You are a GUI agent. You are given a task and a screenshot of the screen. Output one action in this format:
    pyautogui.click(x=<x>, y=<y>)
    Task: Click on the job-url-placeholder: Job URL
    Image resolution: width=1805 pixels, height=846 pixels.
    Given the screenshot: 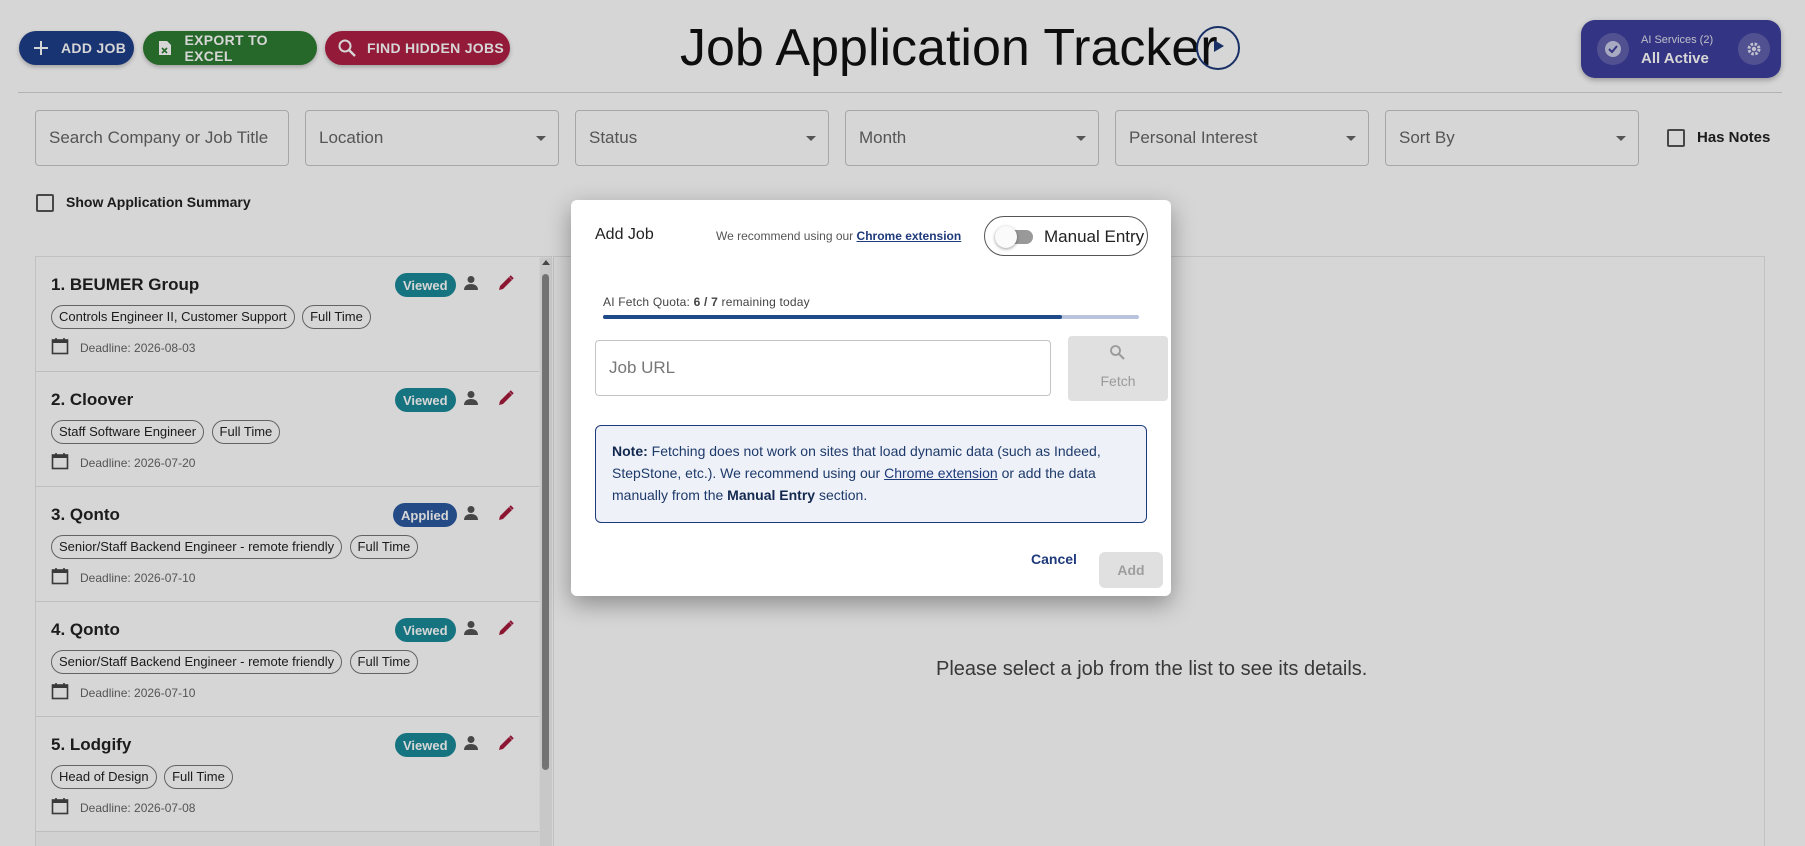 What is the action you would take?
    pyautogui.click(x=642, y=367)
    